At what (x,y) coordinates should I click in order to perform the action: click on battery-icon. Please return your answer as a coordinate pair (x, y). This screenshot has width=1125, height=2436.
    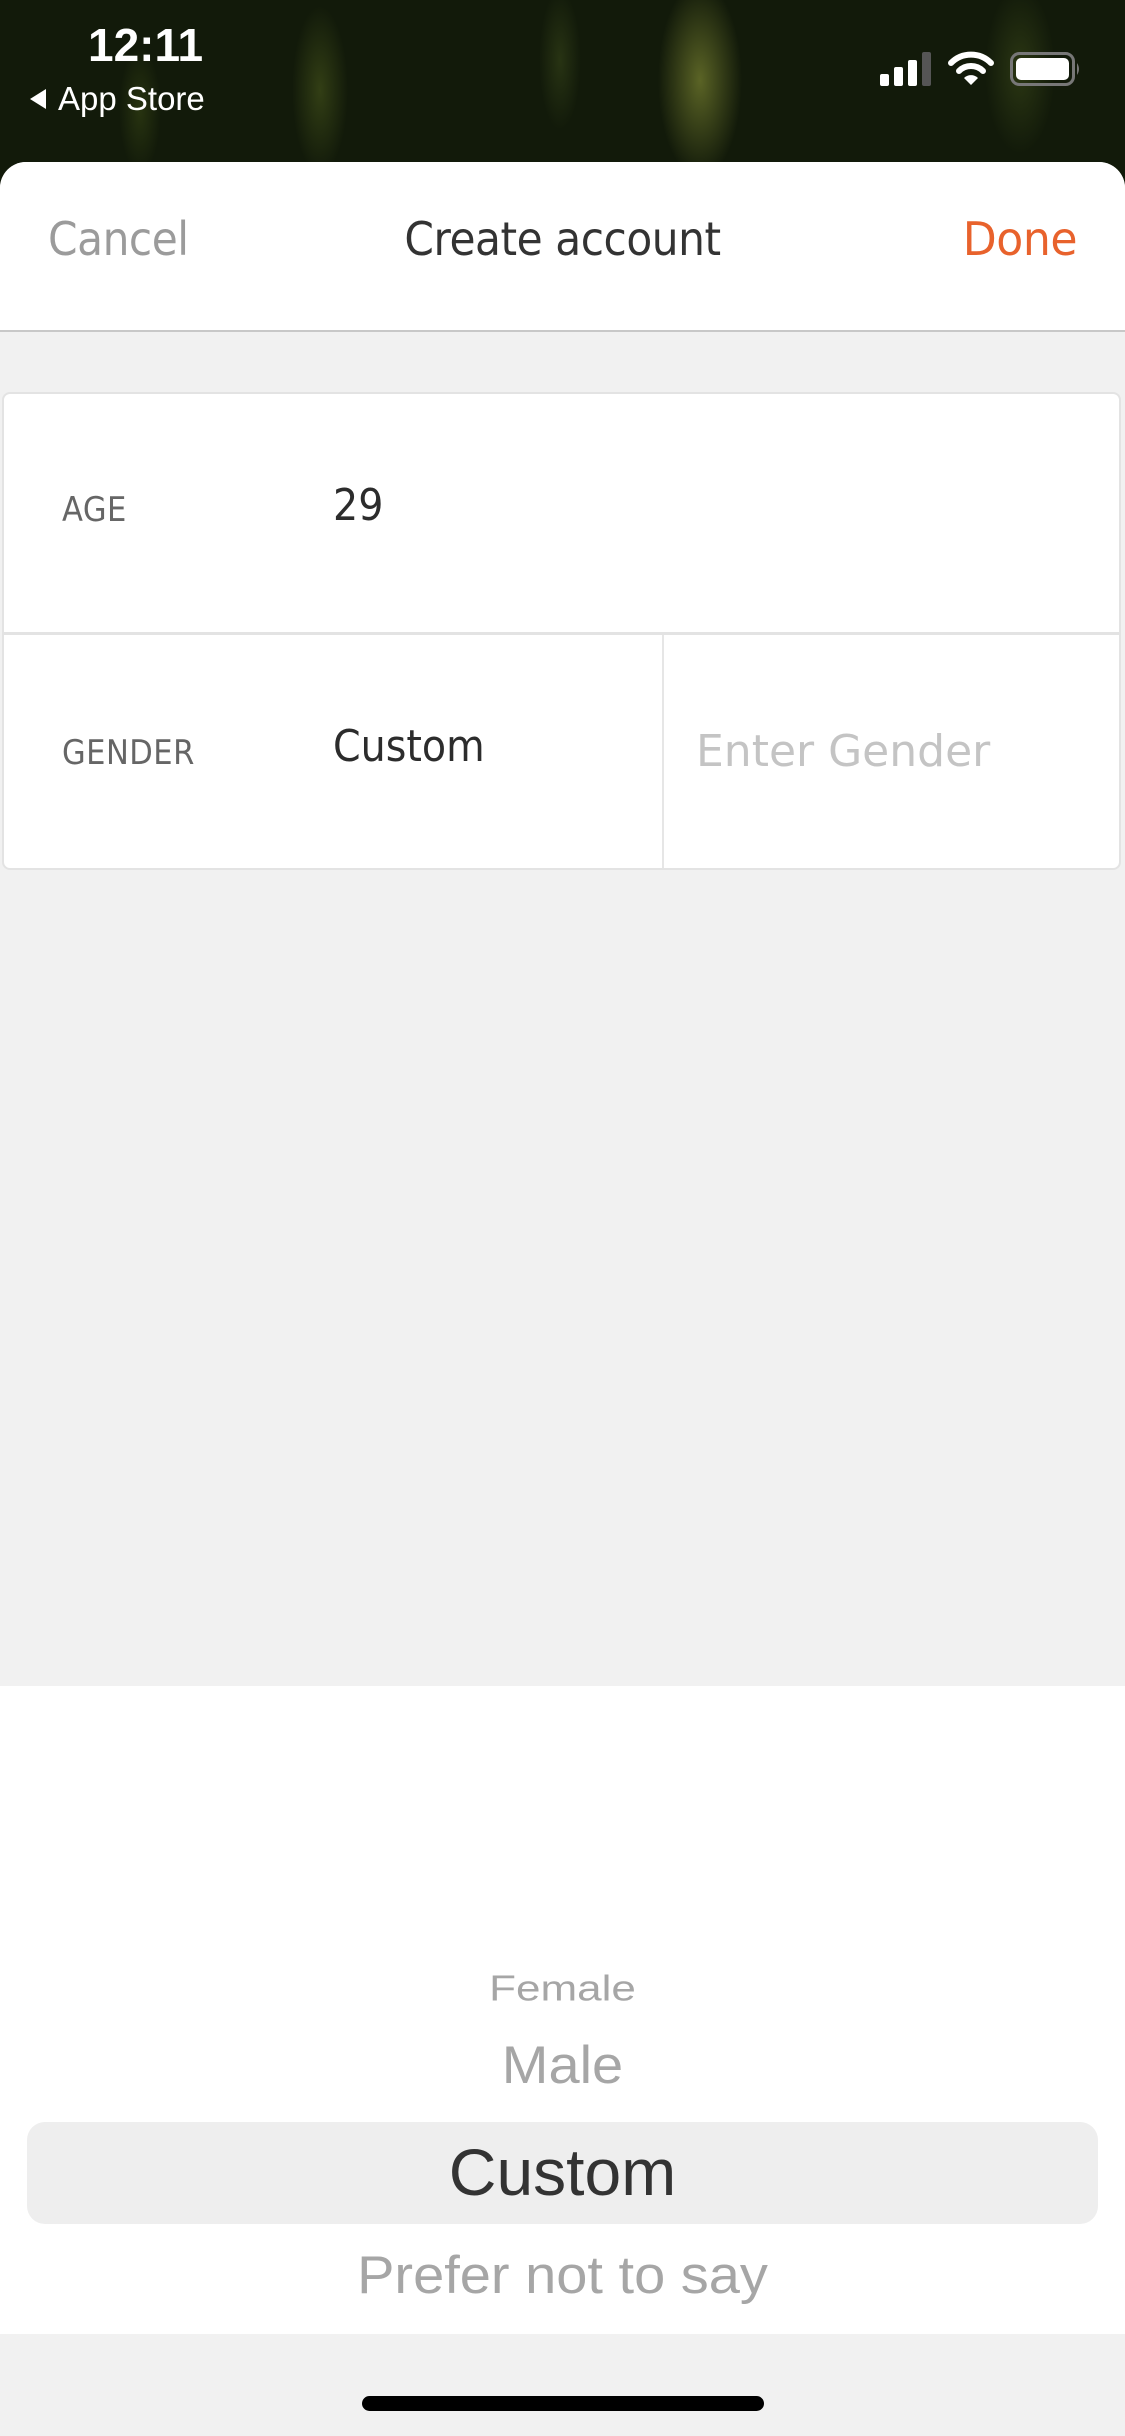
    Looking at the image, I should click on (1044, 69).